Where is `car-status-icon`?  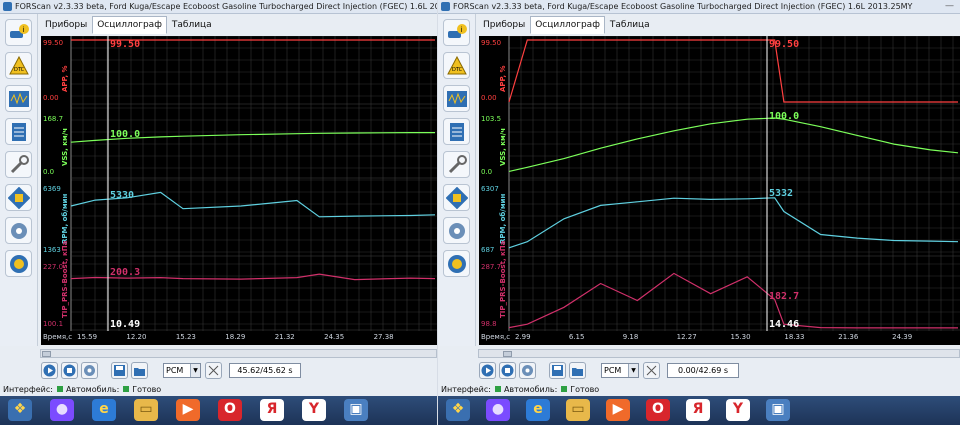
car-status-icon is located at coordinates (126, 389).